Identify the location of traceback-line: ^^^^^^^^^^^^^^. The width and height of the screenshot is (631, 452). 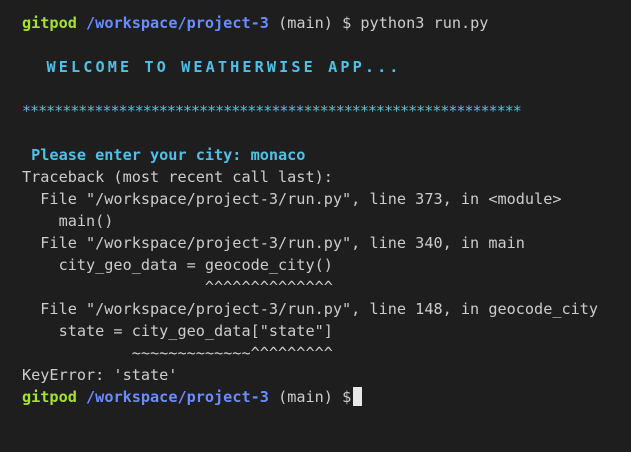
(177, 287).